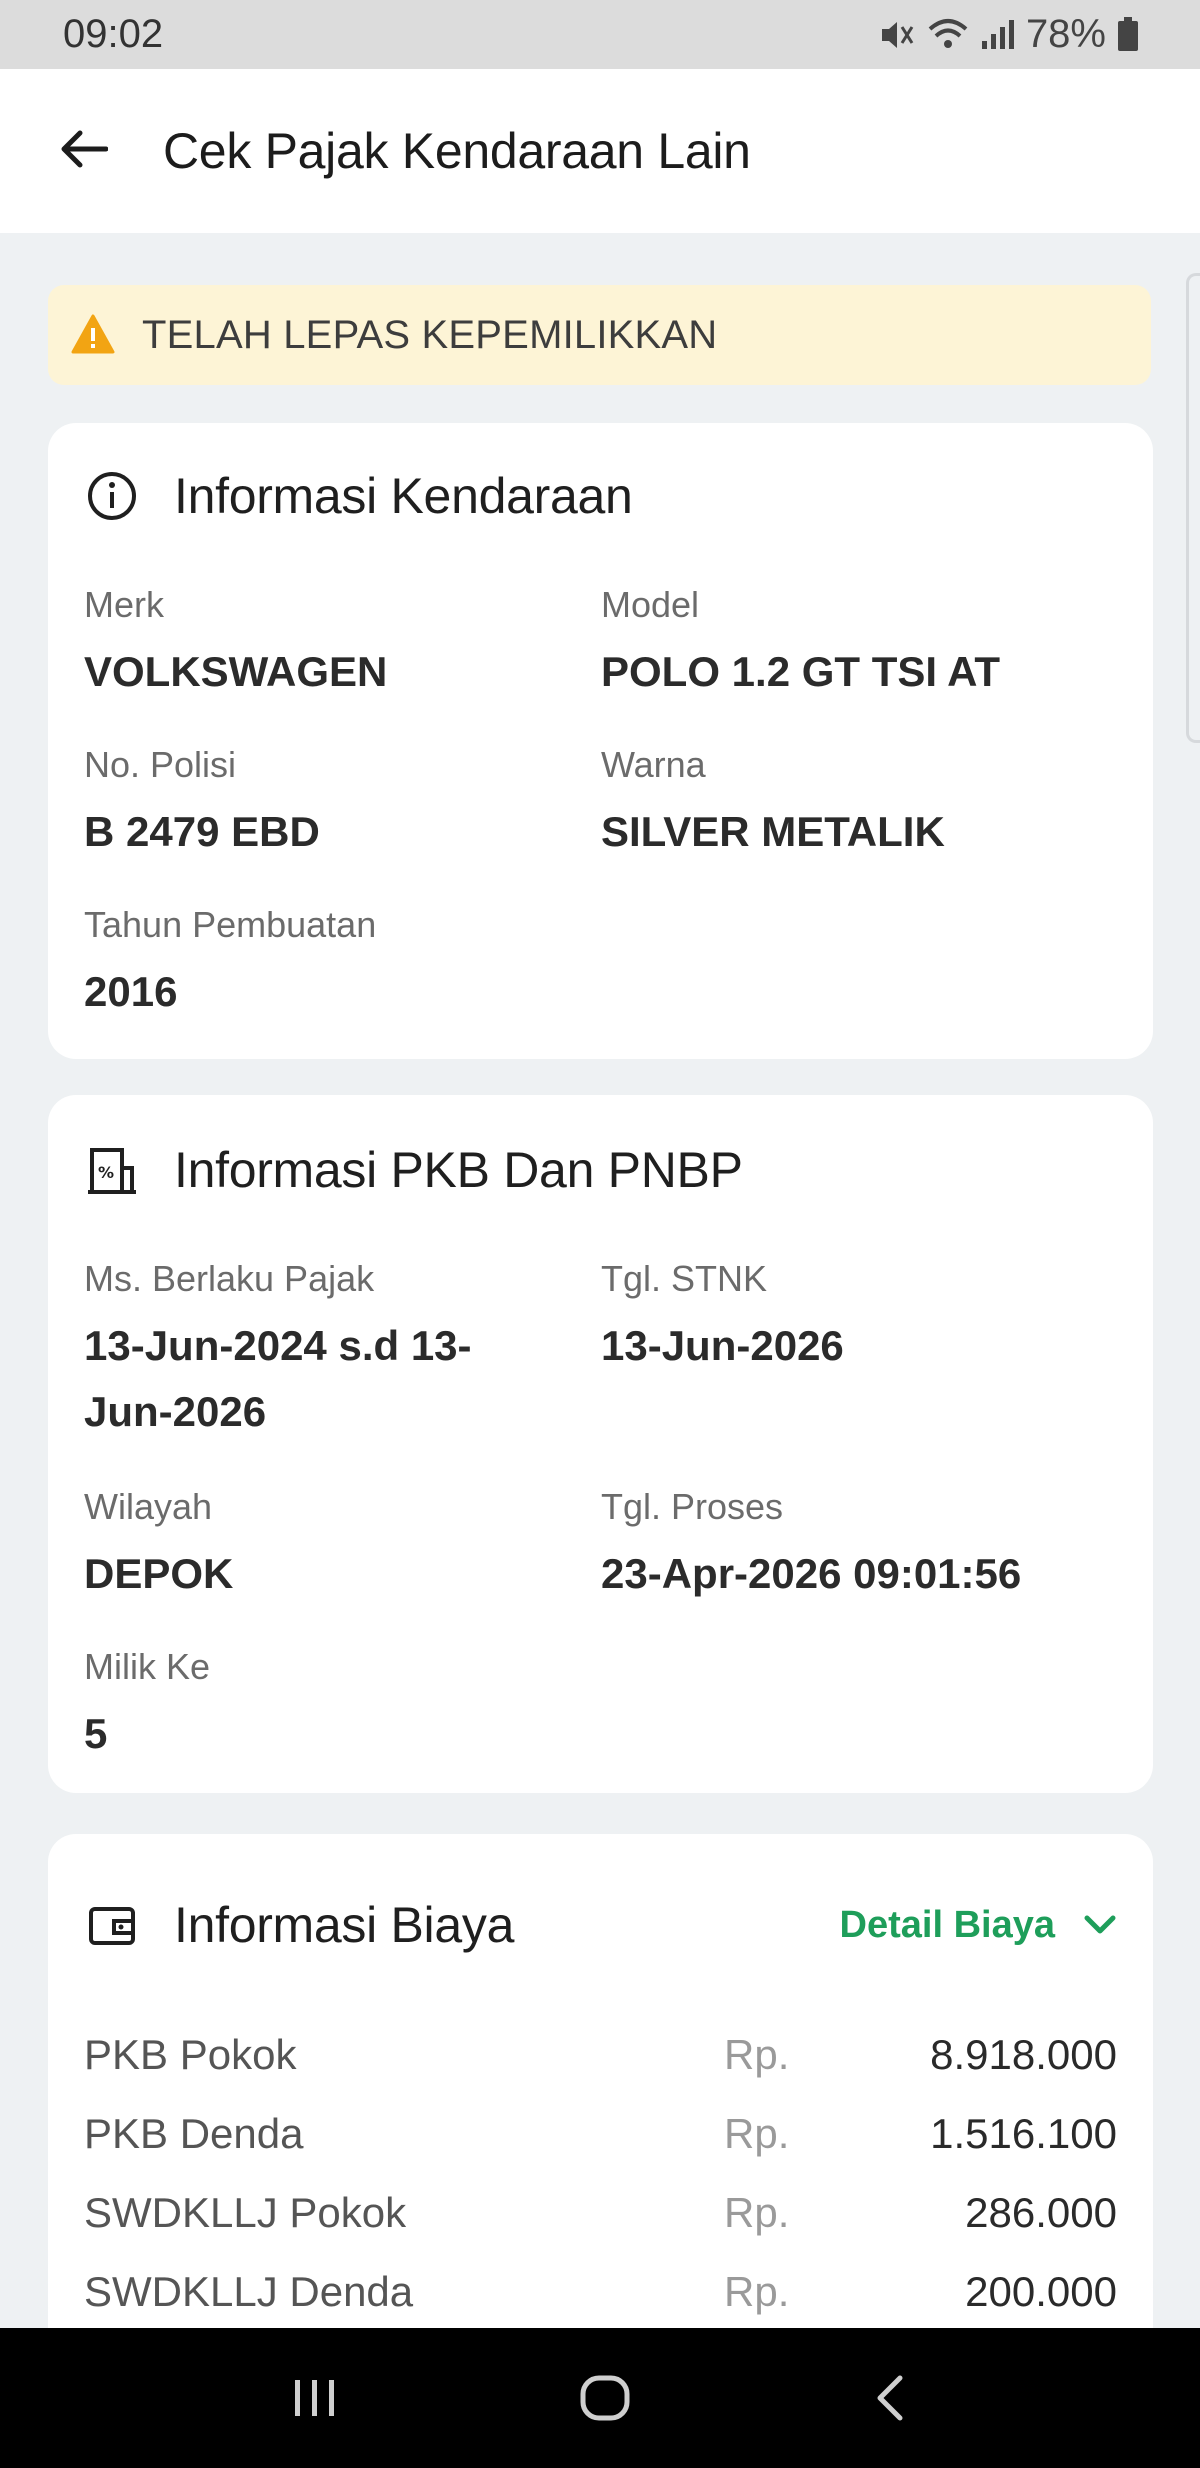 The image size is (1200, 2468). I want to click on fee-amount: 200.000, so click(1041, 2291).